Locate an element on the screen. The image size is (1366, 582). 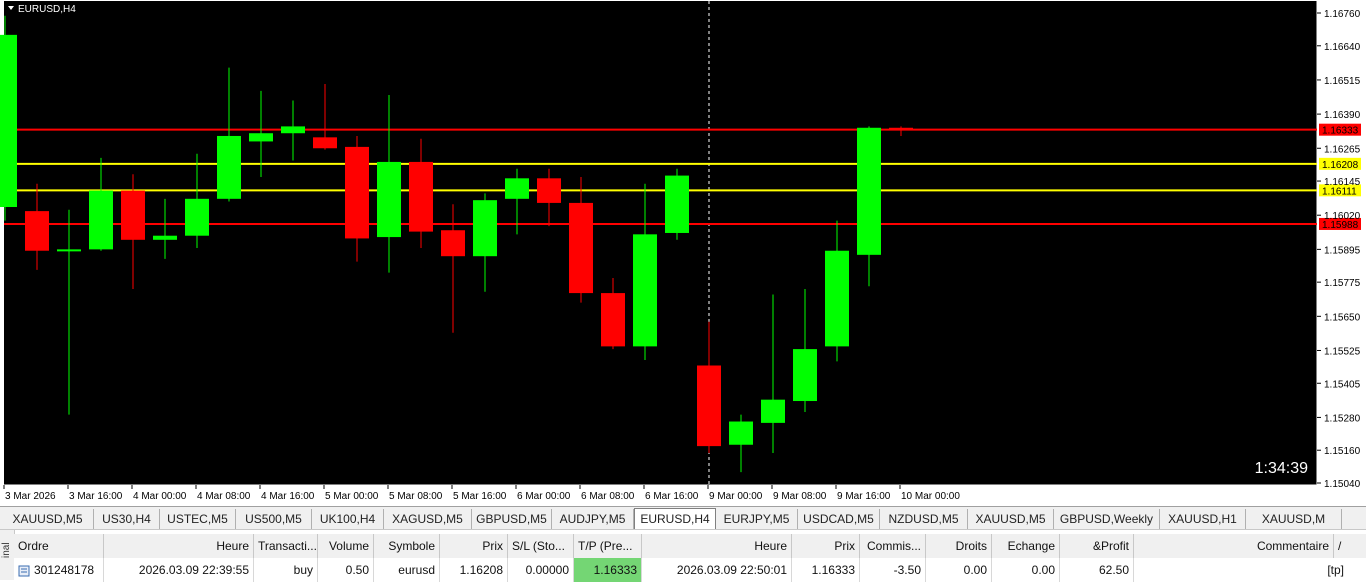
col-commentaire: Commentaire is located at coordinates (1234, 546).